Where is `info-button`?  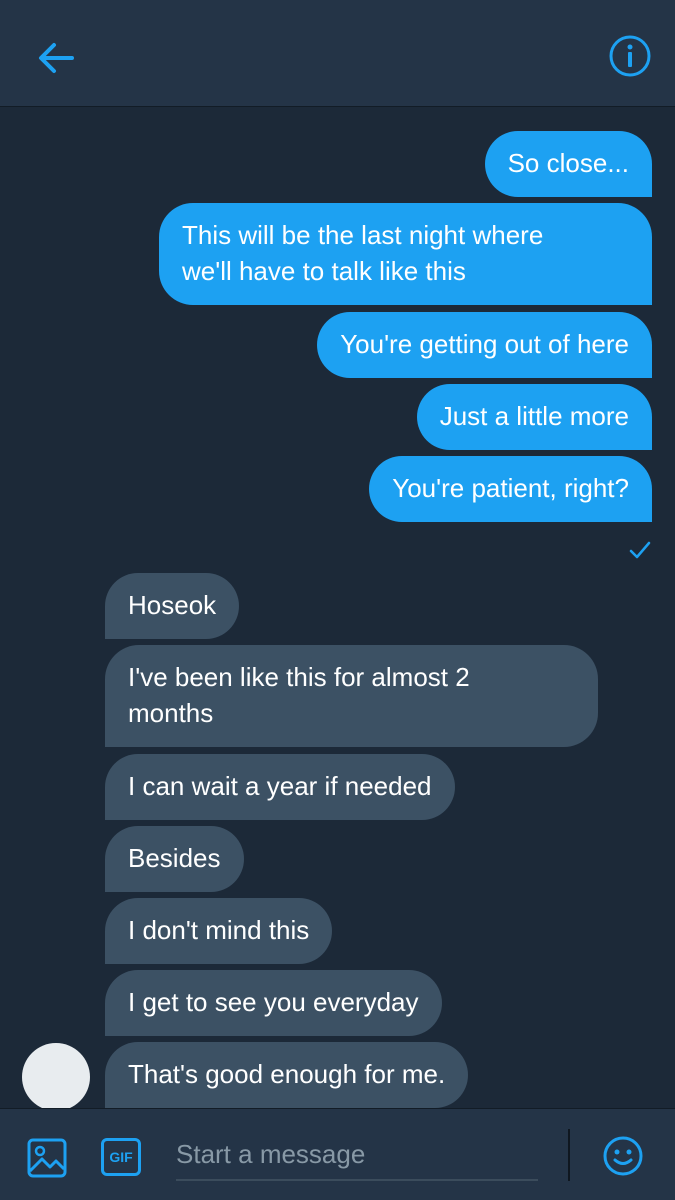
info-button is located at coordinates (630, 56).